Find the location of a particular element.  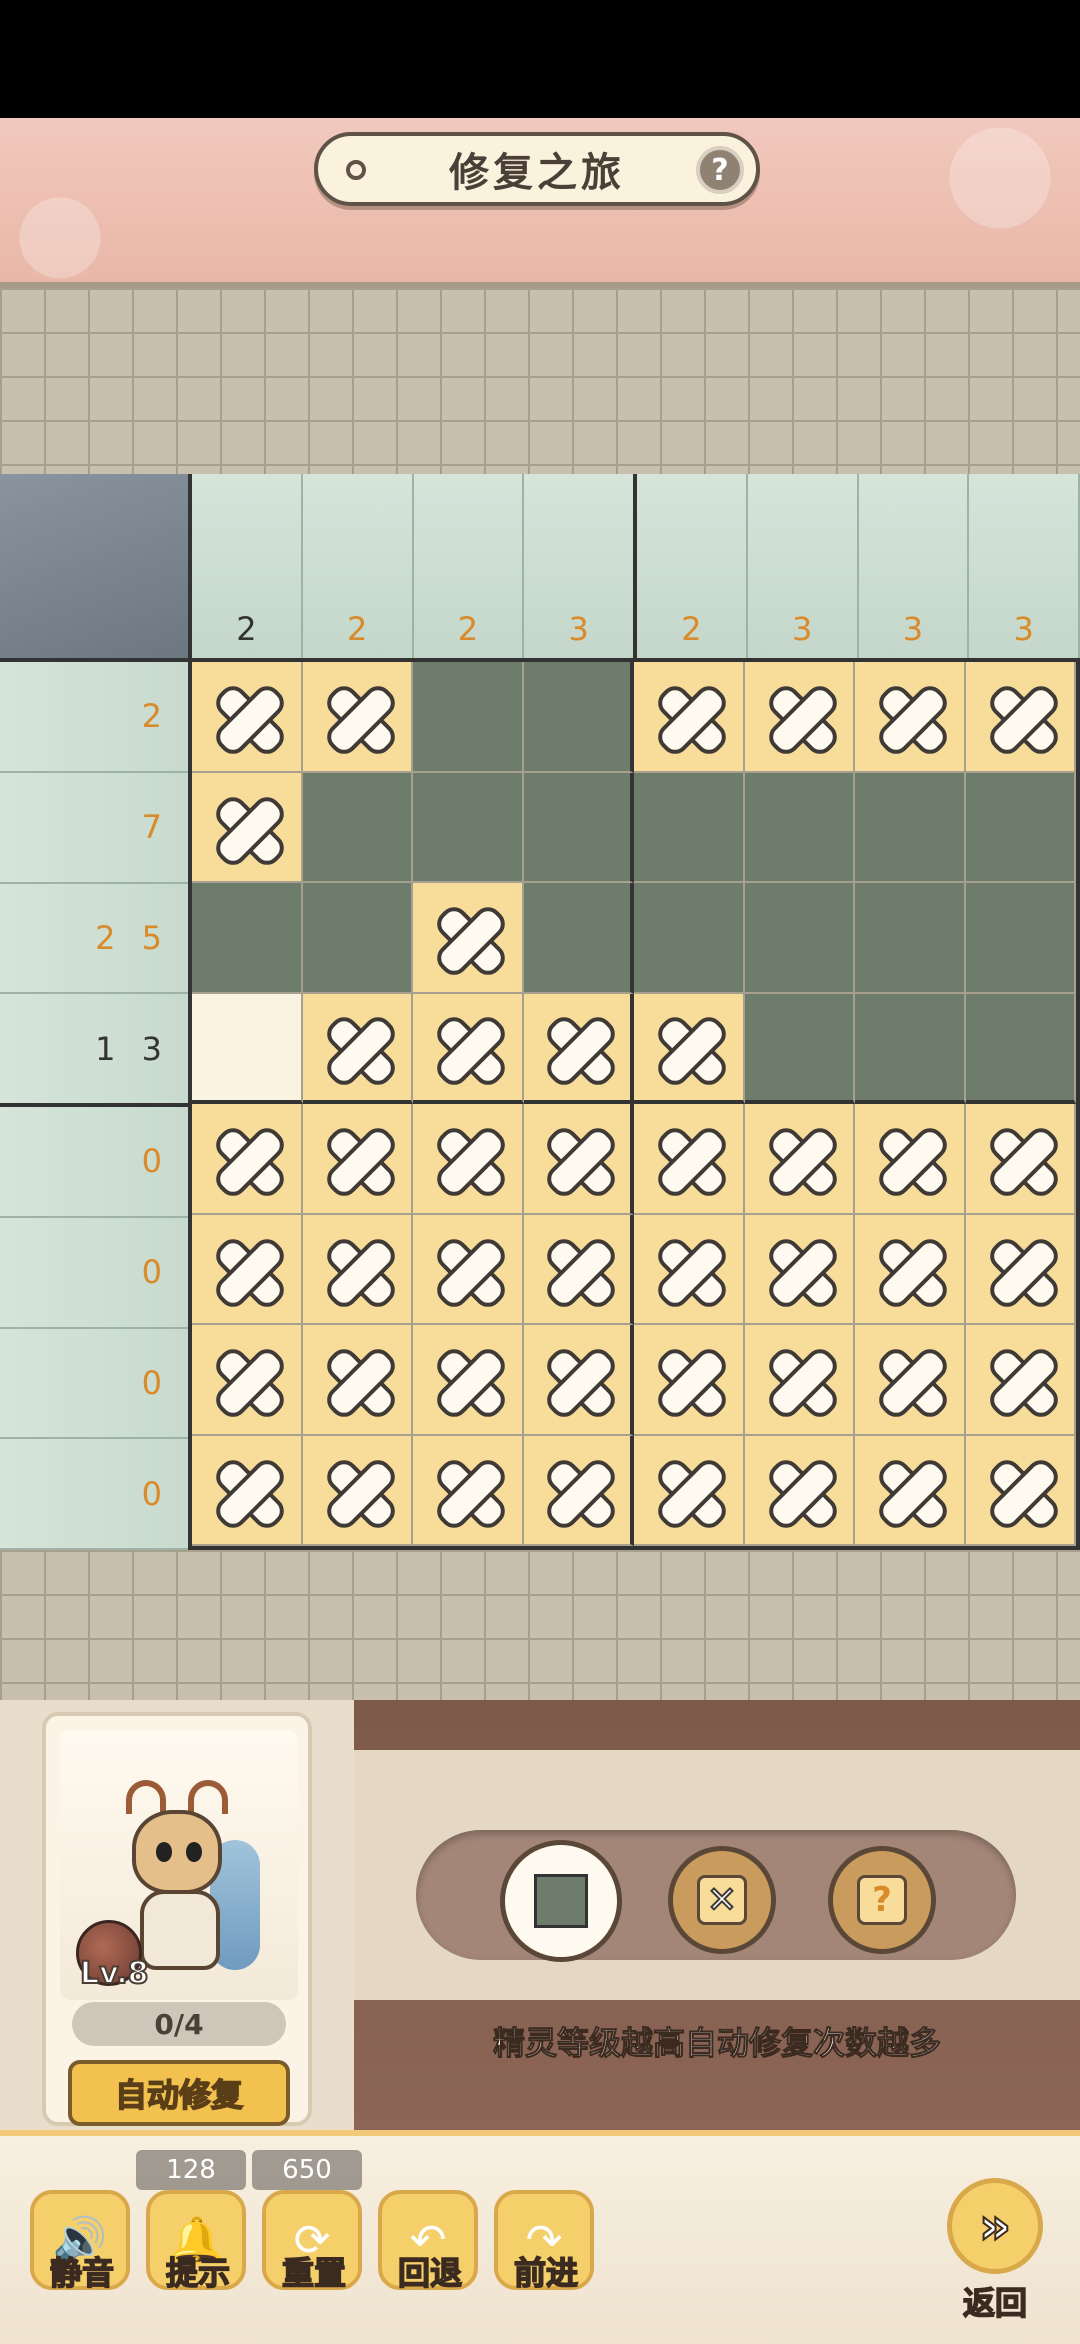

fill-square-icon is located at coordinates (561, 1901).